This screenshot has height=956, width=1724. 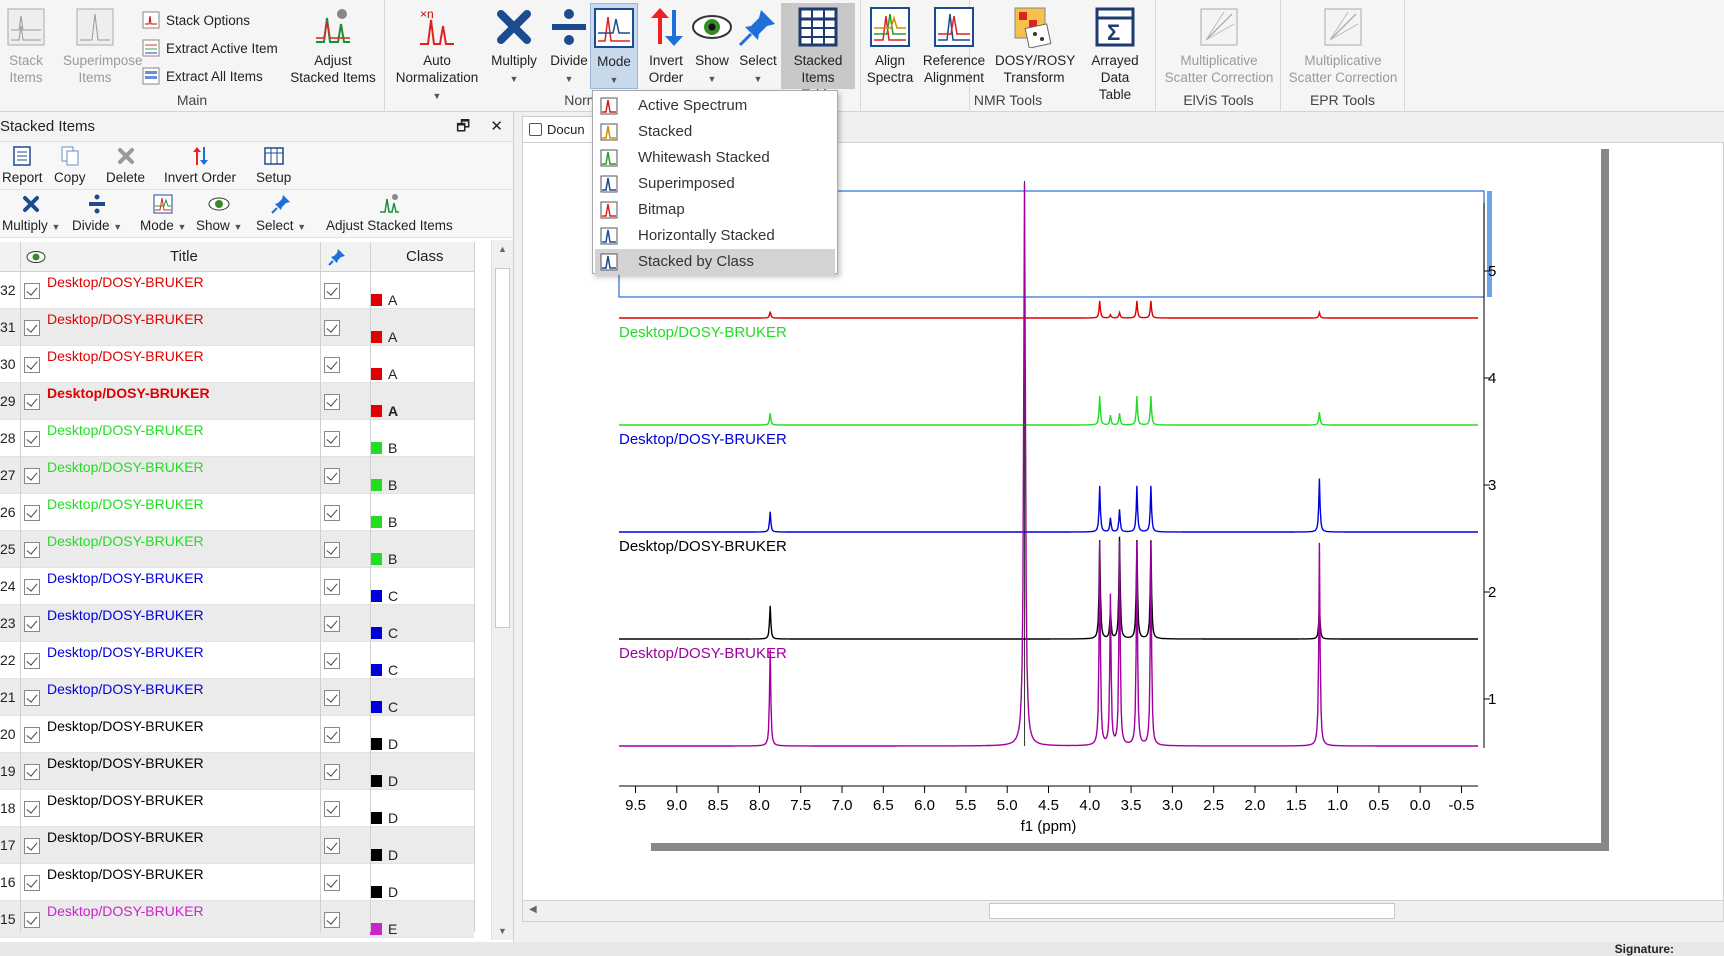 What do you see at coordinates (237, 438) in the screenshot?
I see `table-row: 28 Desktop/DOSY-BRUKER B` at bounding box center [237, 438].